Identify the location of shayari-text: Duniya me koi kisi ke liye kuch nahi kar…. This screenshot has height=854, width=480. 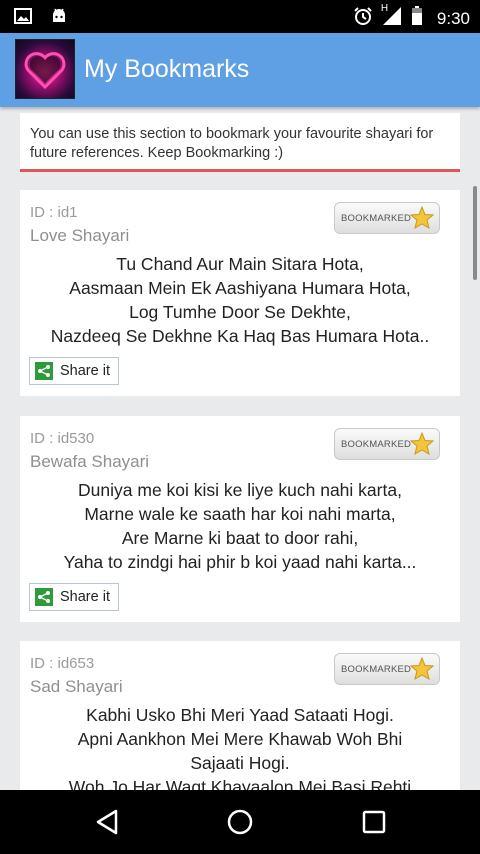
(240, 526).